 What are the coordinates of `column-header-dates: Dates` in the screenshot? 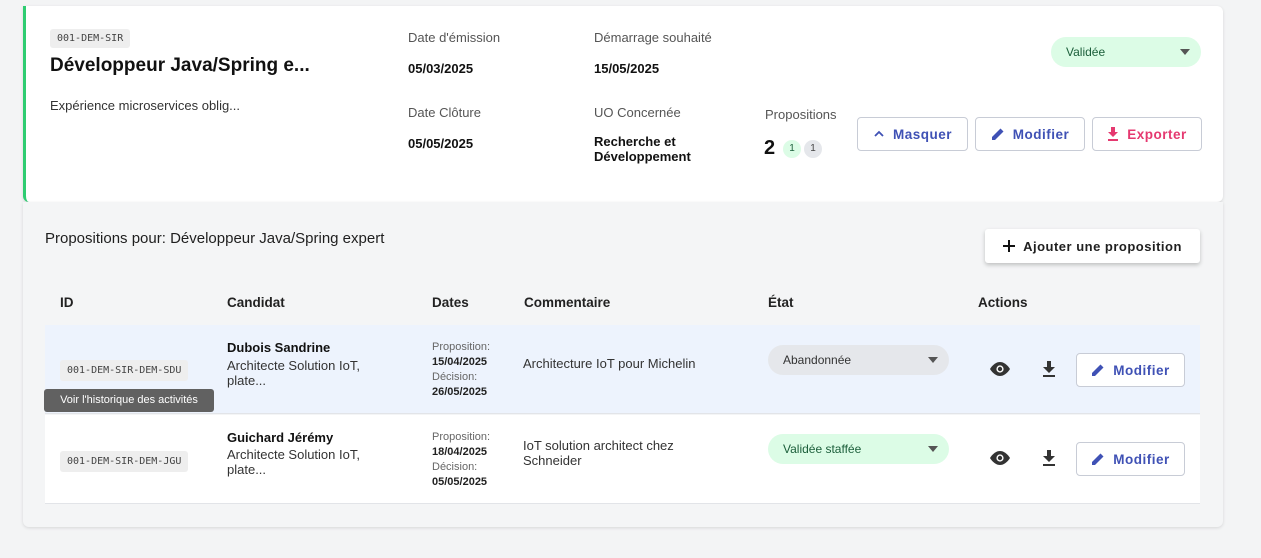 It's located at (450, 302).